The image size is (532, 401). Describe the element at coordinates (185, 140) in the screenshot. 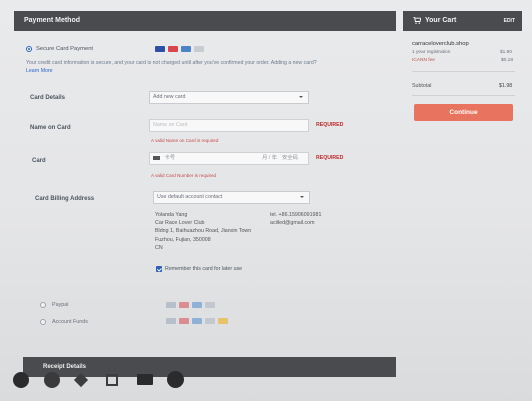

I see `name-error-message: A valid Name on Card is required` at that location.